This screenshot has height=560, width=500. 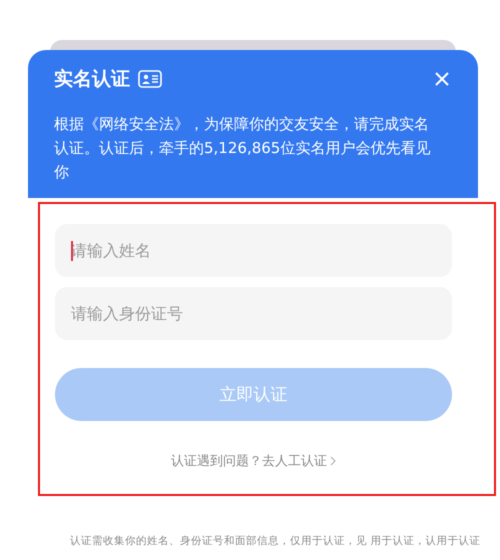 What do you see at coordinates (243, 148) in the screenshot?
I see `description-text: 根据《网络安全法》，为保障你的交友安全，请完成实名认证。认证后，牵手的5,126,865位实名用户会优先看见你` at bounding box center [243, 148].